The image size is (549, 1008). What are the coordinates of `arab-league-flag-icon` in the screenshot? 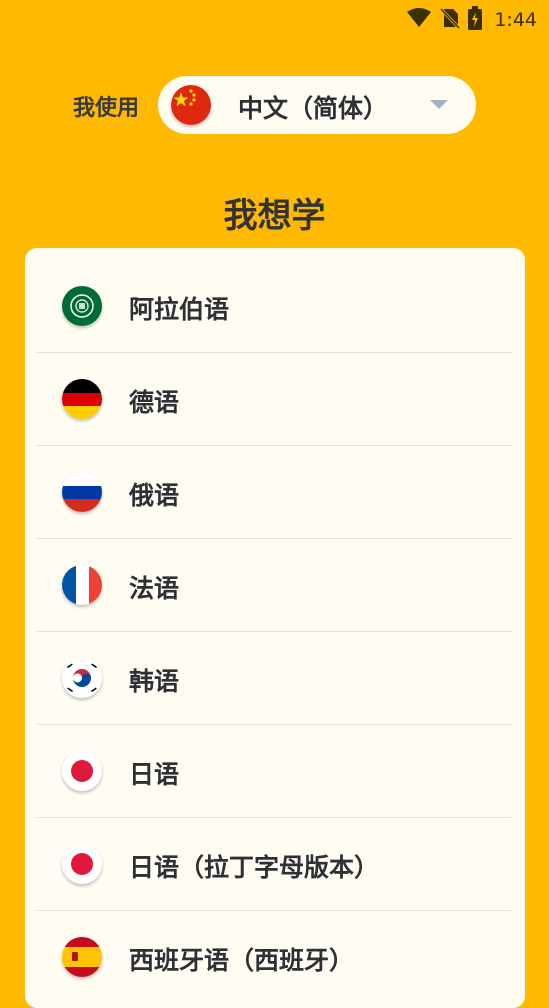 It's located at (82, 306).